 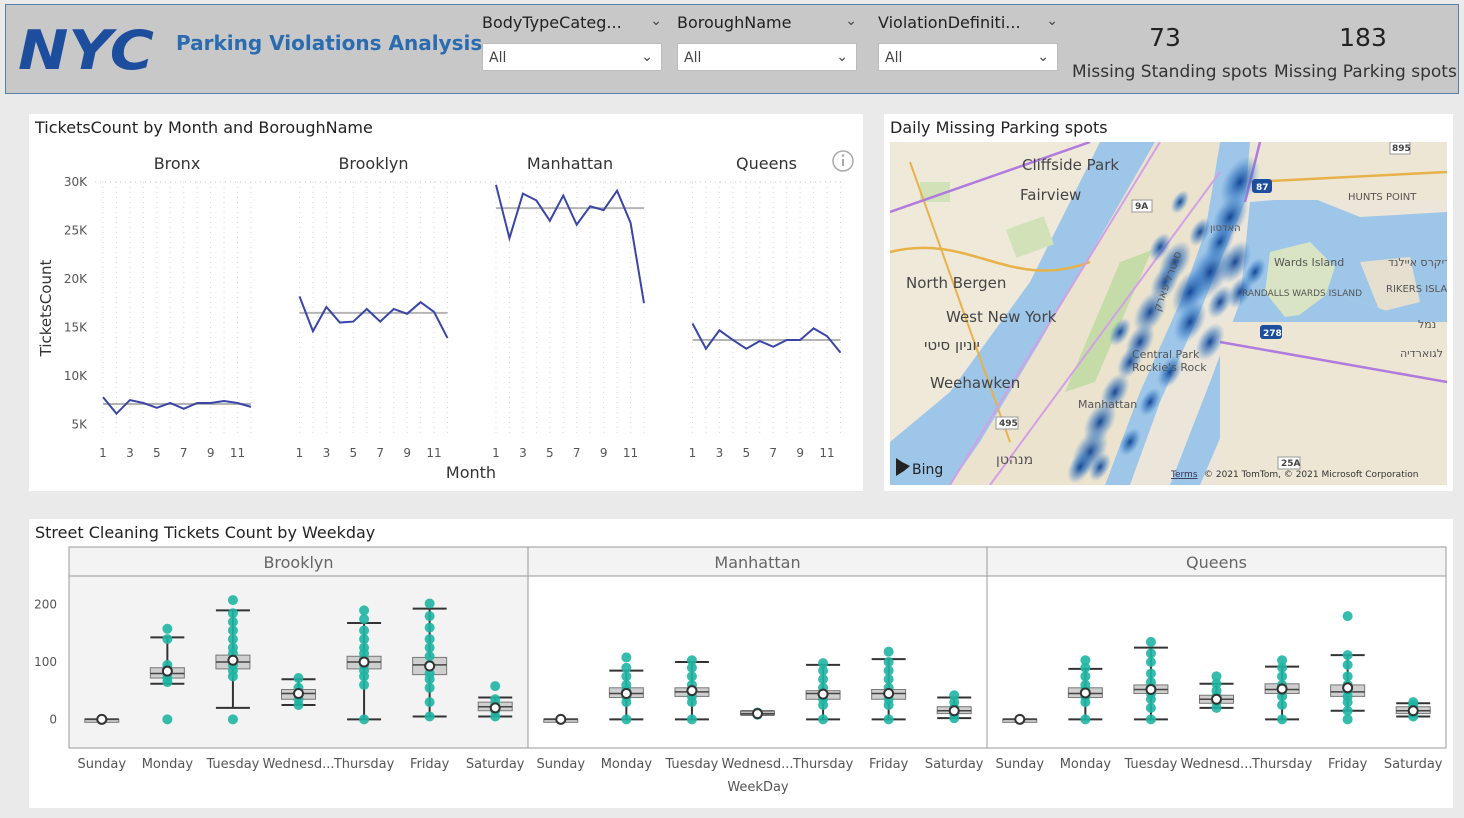 I want to click on x-tick-label: 9, so click(x=604, y=453).